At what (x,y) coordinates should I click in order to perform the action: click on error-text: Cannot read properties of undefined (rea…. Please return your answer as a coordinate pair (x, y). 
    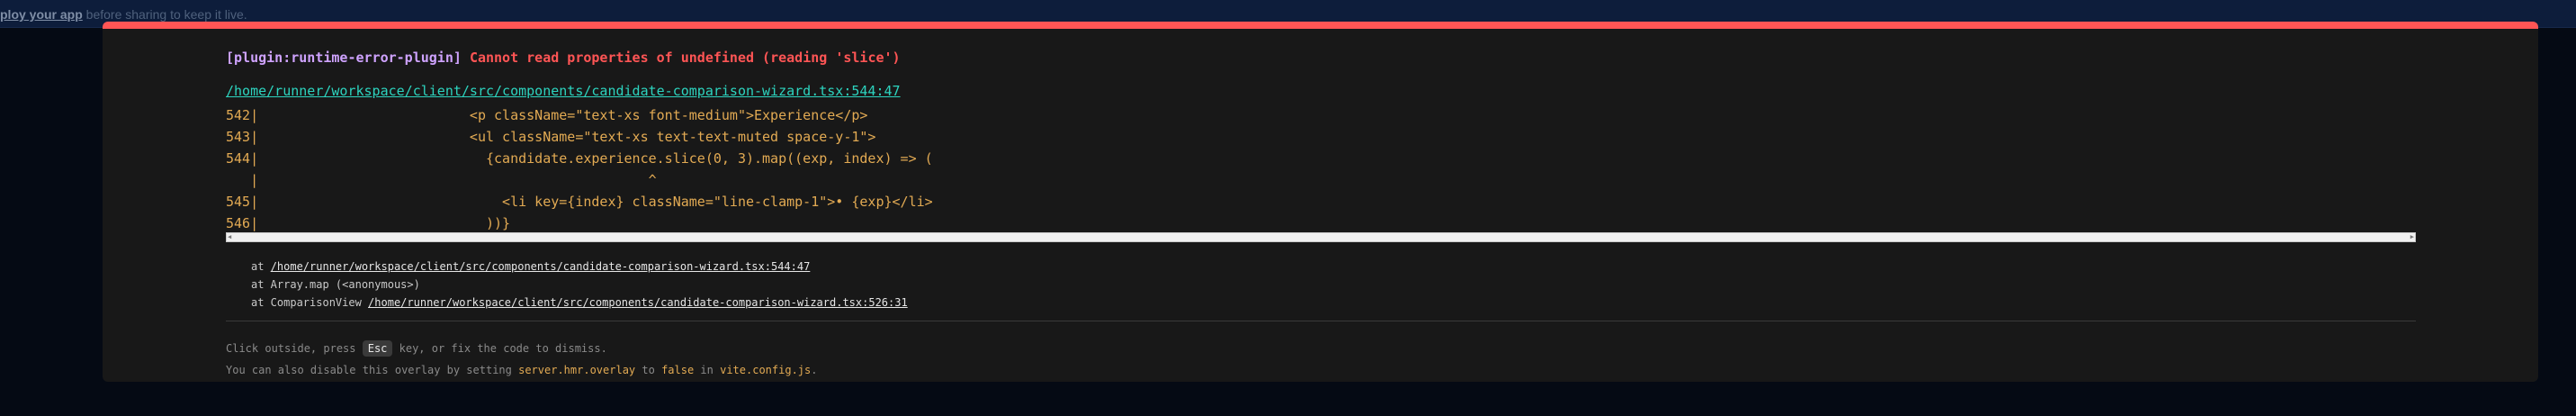
    Looking at the image, I should click on (685, 58).